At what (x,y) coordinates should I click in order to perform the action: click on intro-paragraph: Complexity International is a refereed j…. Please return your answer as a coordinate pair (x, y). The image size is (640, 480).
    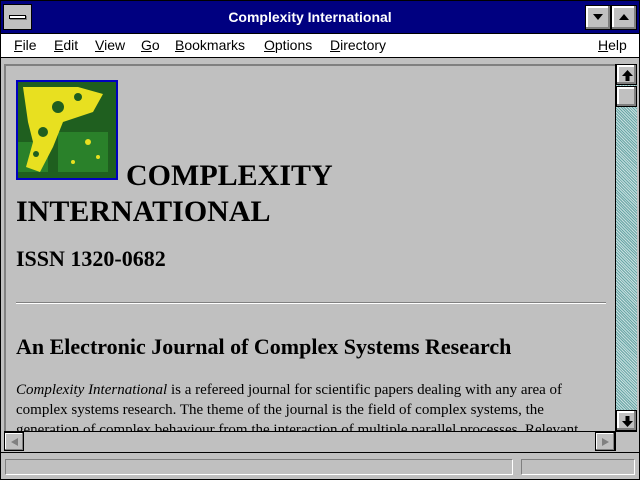
    Looking at the image, I should click on (312, 405).